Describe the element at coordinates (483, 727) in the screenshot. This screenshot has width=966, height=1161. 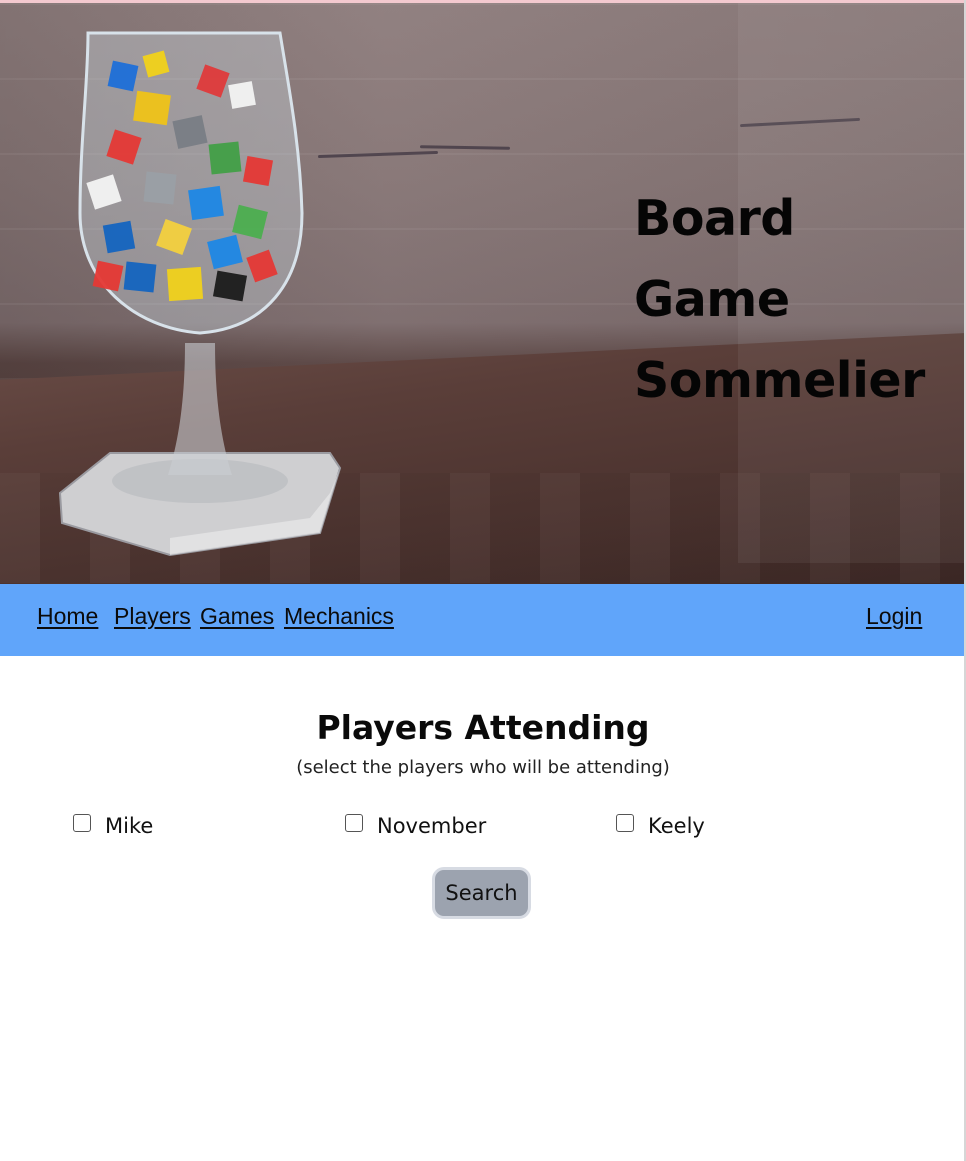
I see `page-title: Players Attending` at that location.